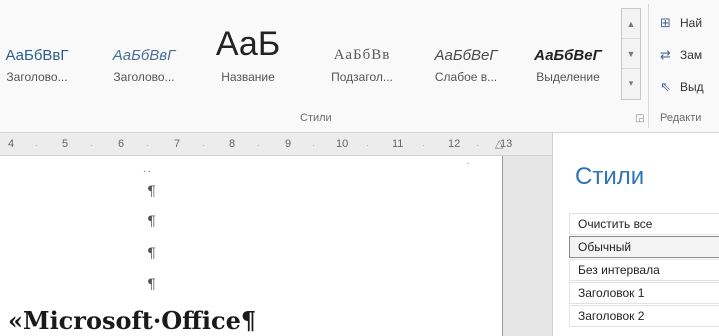 The width and height of the screenshot is (719, 336). I want to click on gallery-down-button: ▼, so click(631, 54).